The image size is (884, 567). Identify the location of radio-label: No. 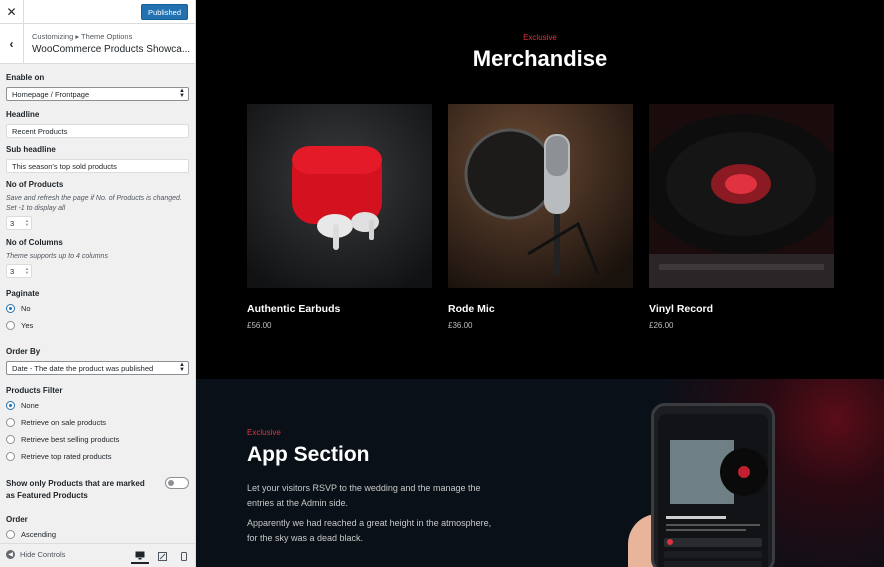
(26, 308).